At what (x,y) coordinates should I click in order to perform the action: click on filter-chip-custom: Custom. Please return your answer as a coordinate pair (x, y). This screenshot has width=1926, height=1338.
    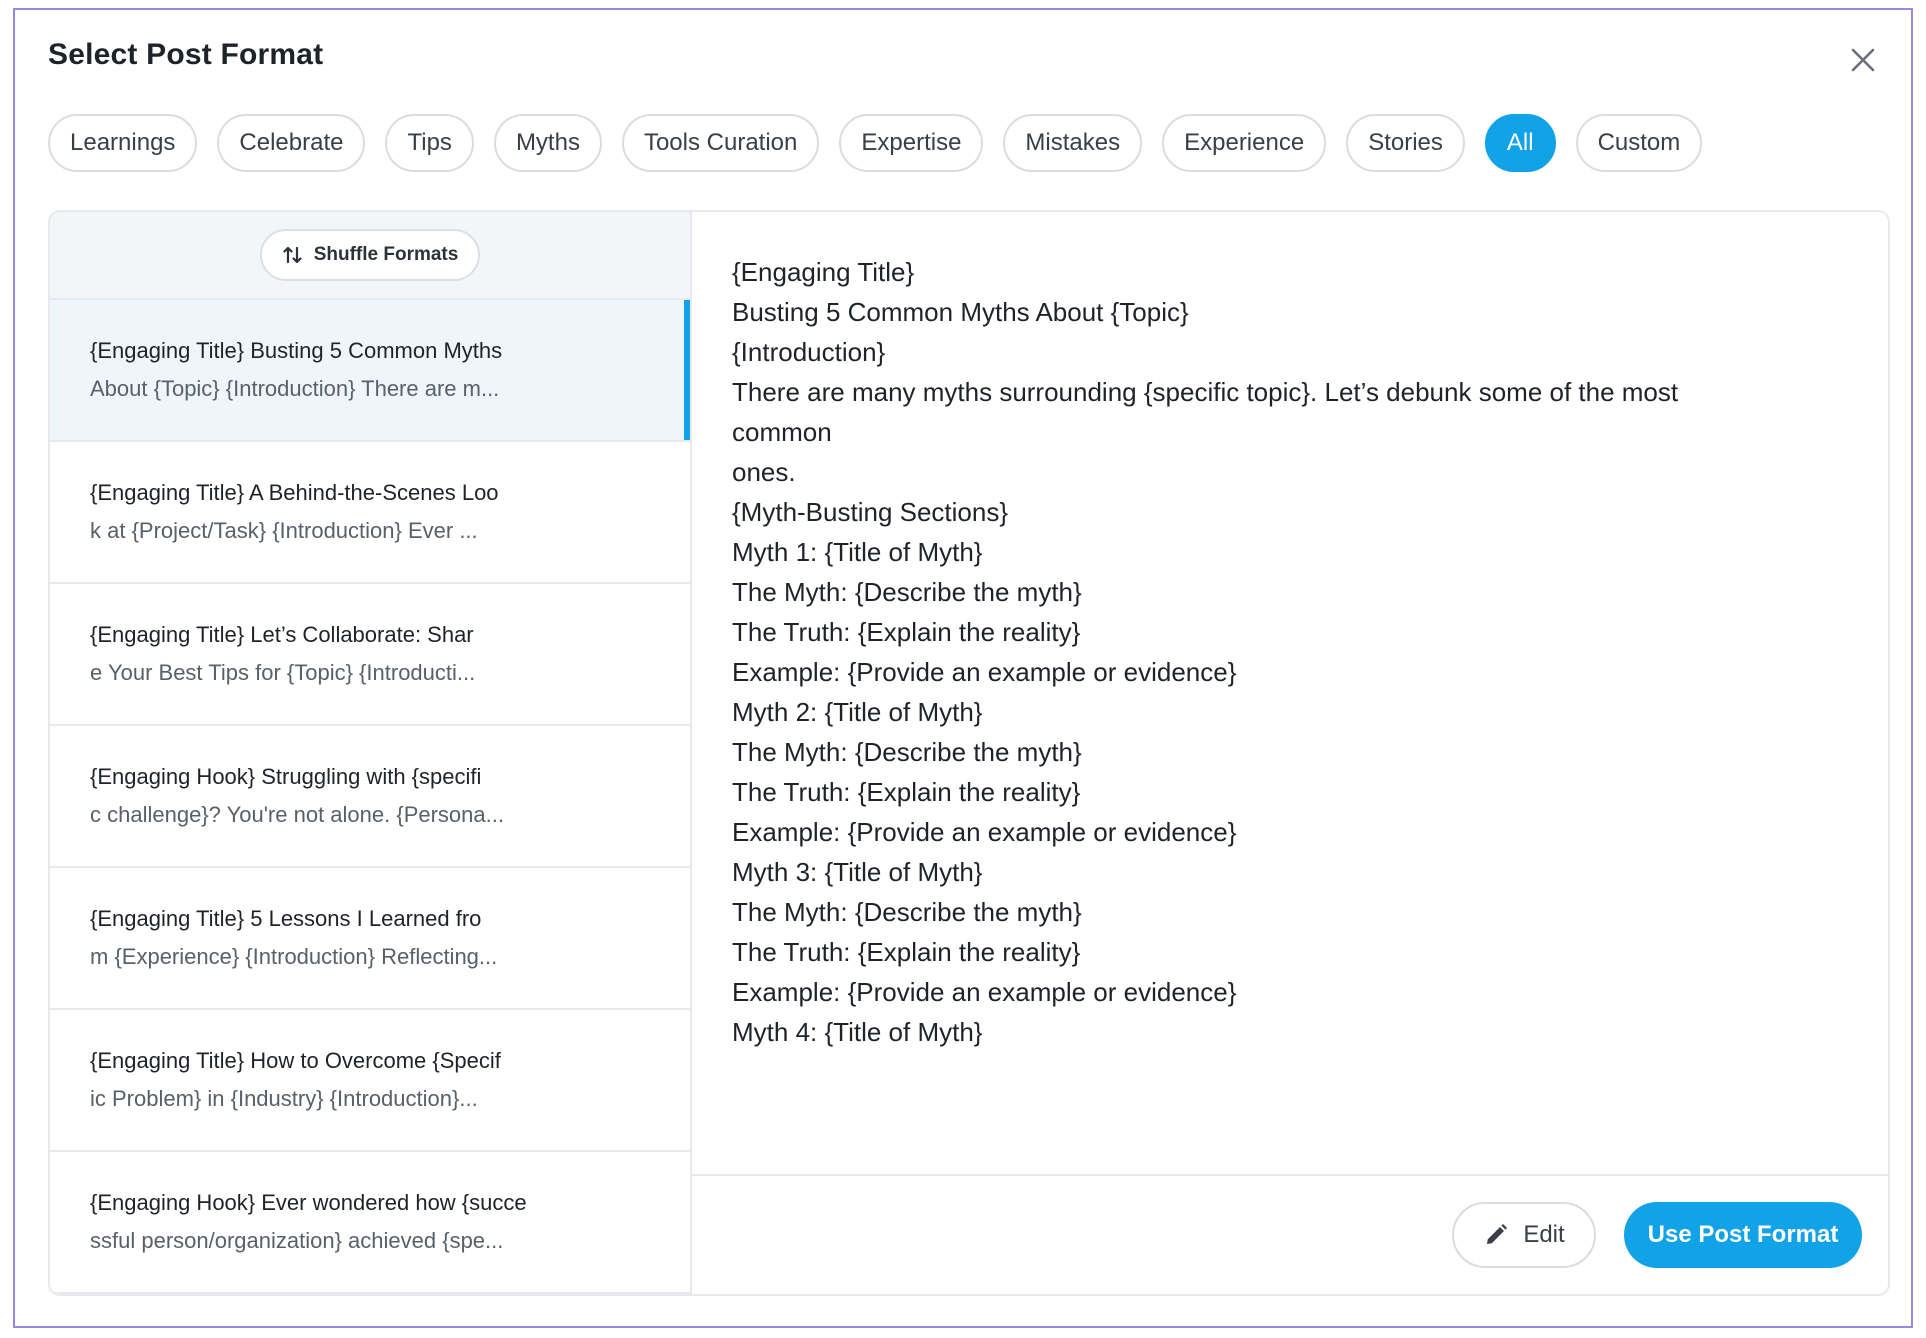
    Looking at the image, I should click on (1639, 143).